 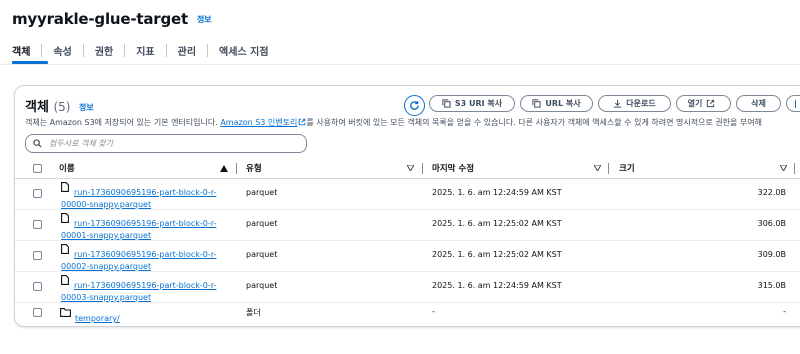 What do you see at coordinates (771, 223) in the screenshot?
I see `object-size: 306.0B` at bounding box center [771, 223].